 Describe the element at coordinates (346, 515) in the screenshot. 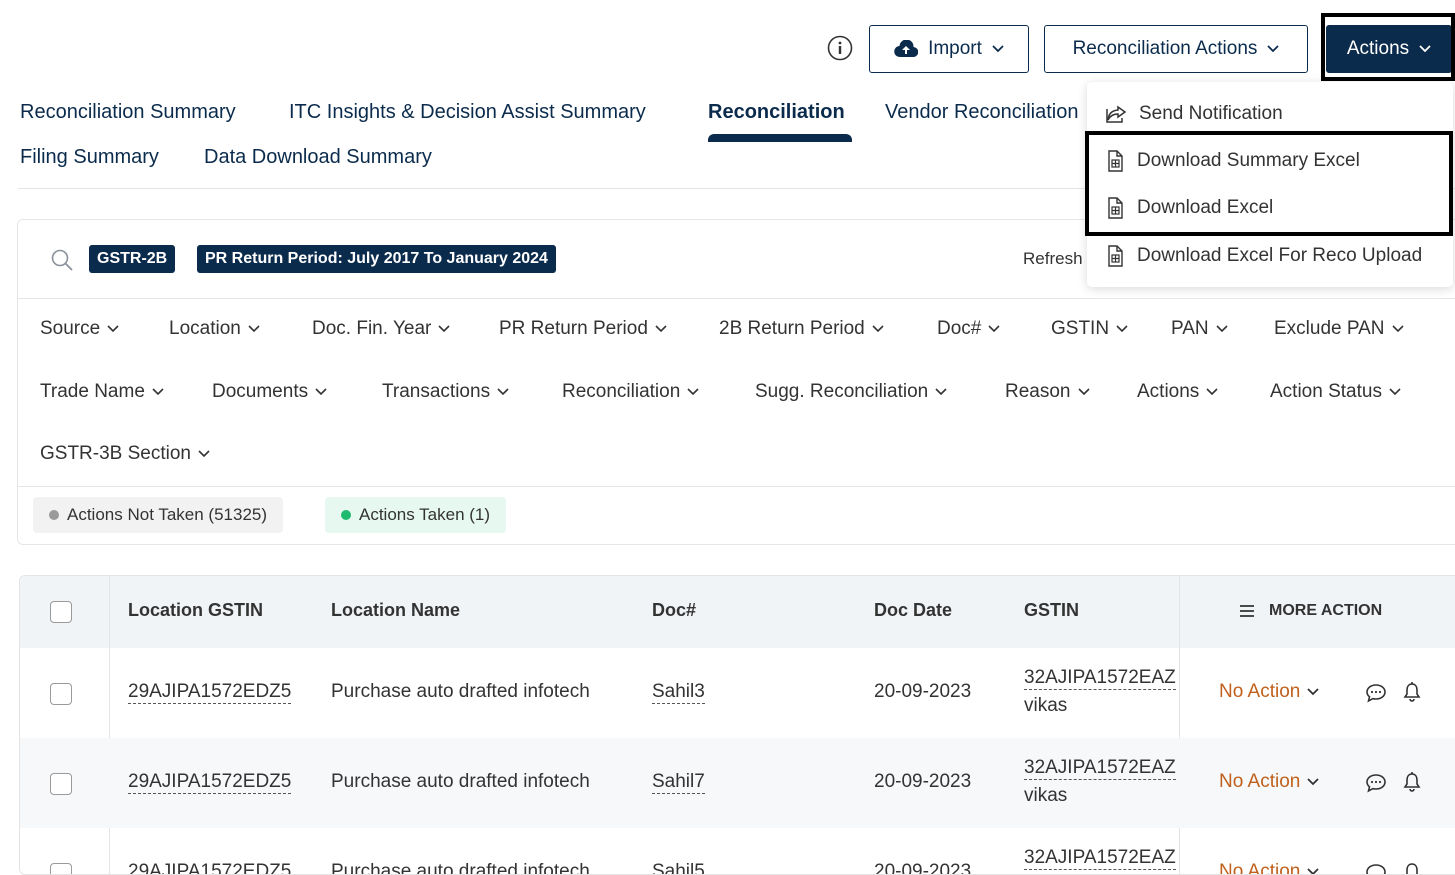

I see `status-dot` at that location.